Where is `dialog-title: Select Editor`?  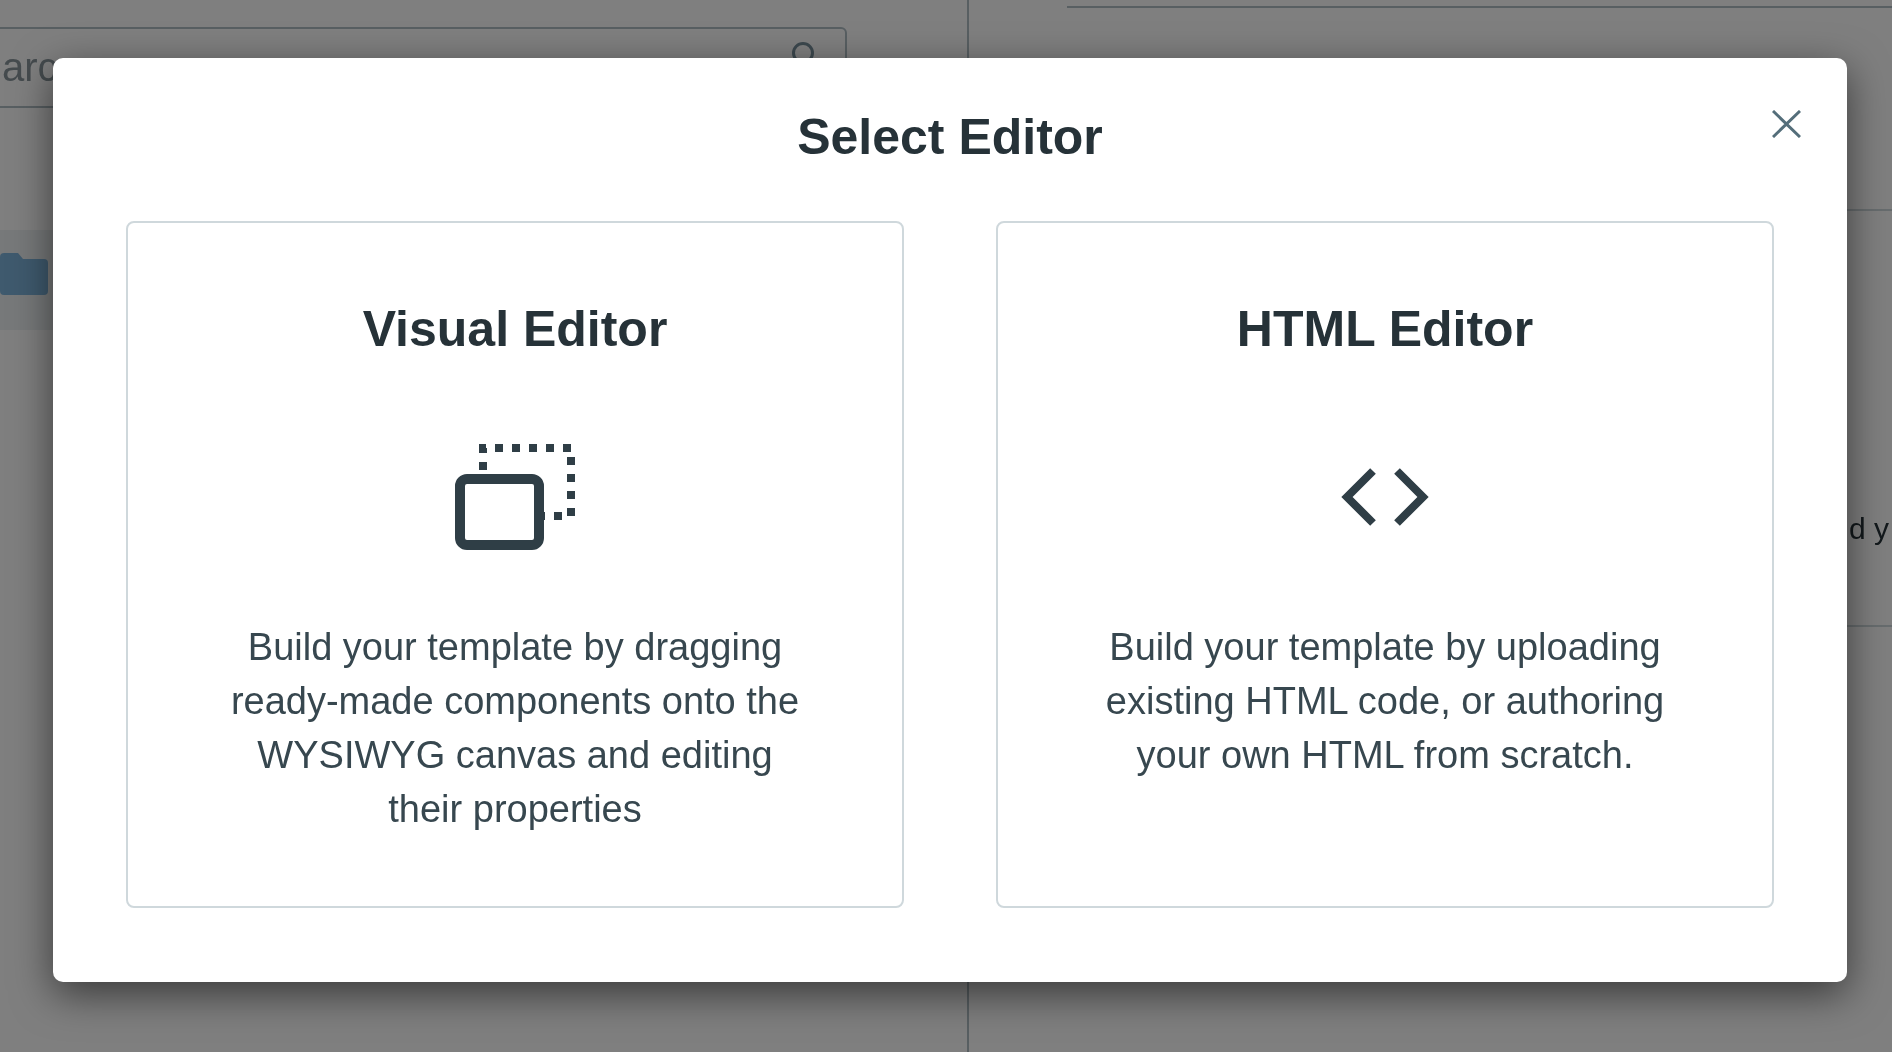
dialog-title: Select Editor is located at coordinates (950, 137).